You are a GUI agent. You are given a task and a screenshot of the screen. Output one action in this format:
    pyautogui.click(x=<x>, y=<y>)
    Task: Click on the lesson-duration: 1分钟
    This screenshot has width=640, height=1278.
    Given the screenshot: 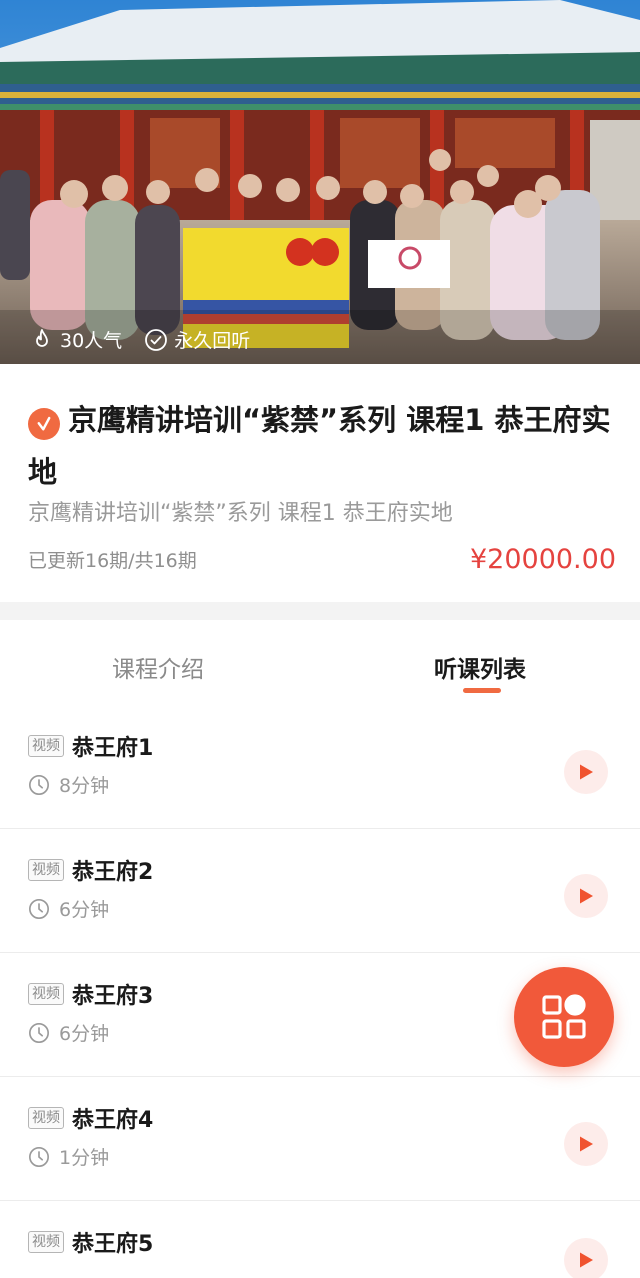 What is the action you would take?
    pyautogui.click(x=84, y=1158)
    